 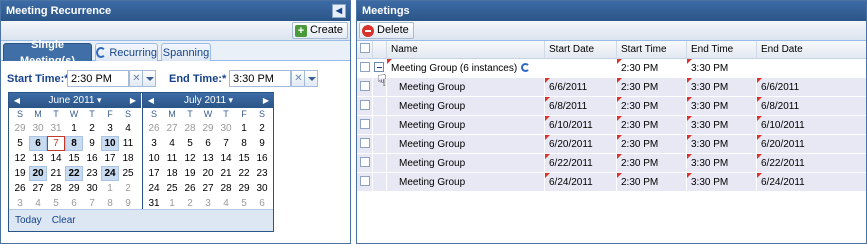 What do you see at coordinates (28, 220) in the screenshot?
I see `today-link: Today` at bounding box center [28, 220].